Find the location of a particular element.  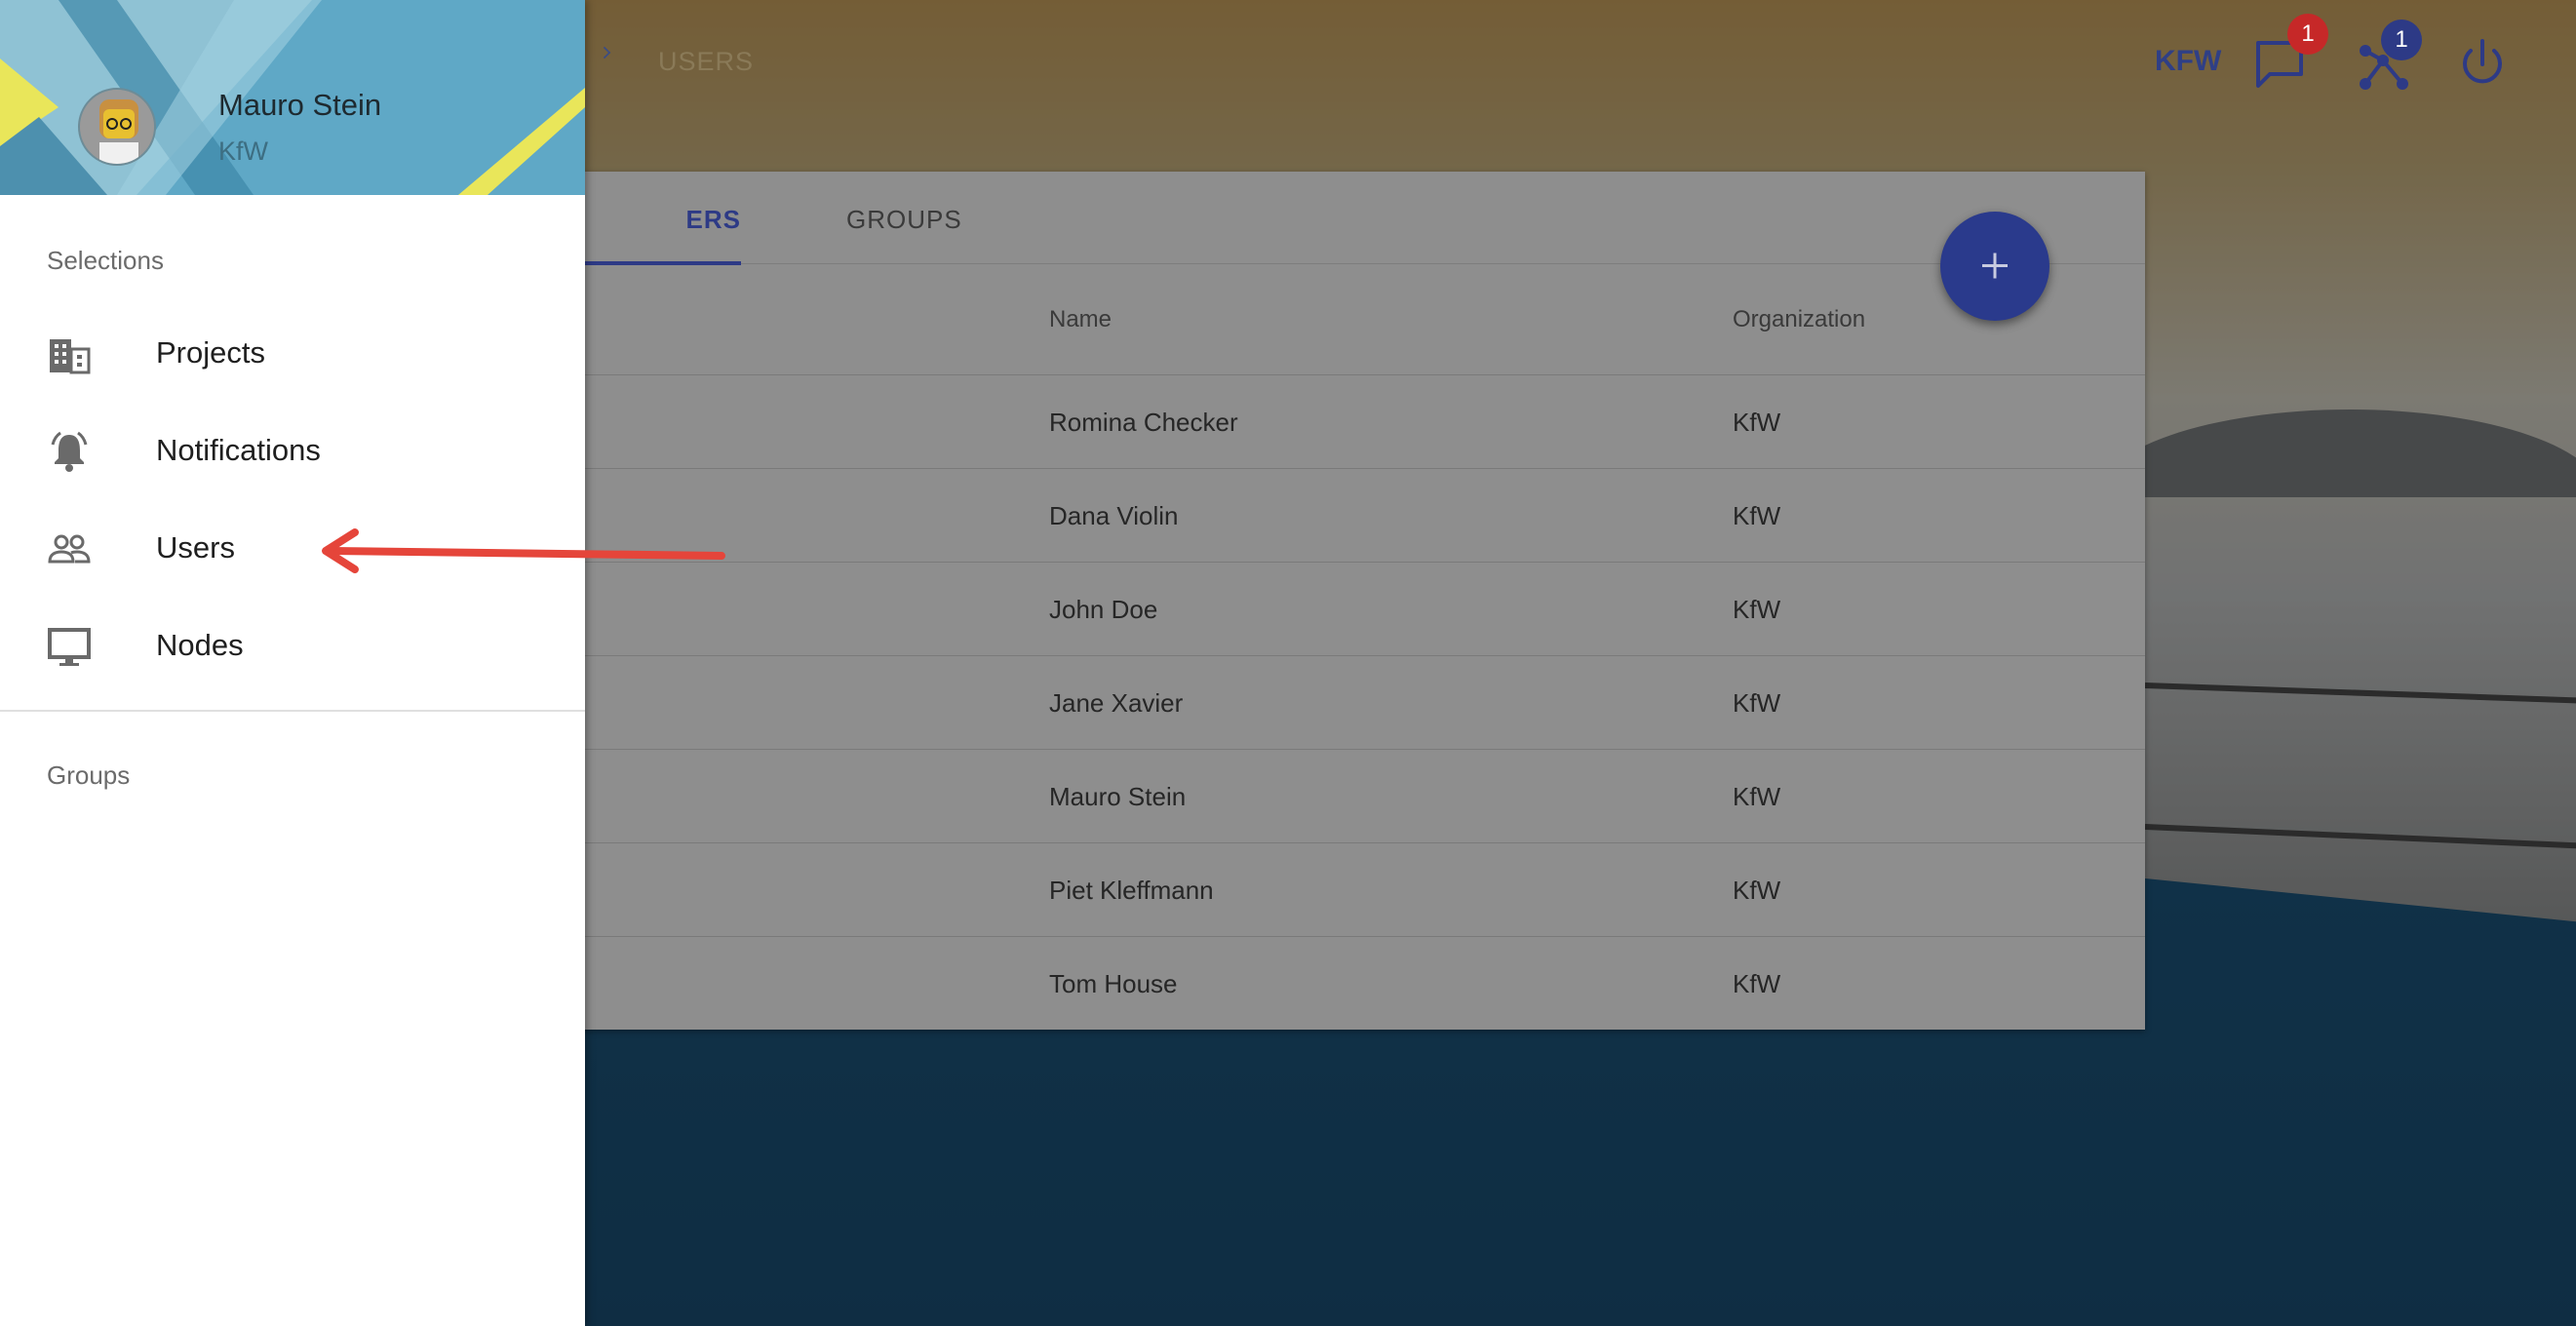

drawer-item-nodes: Nodes is located at coordinates (292, 645).